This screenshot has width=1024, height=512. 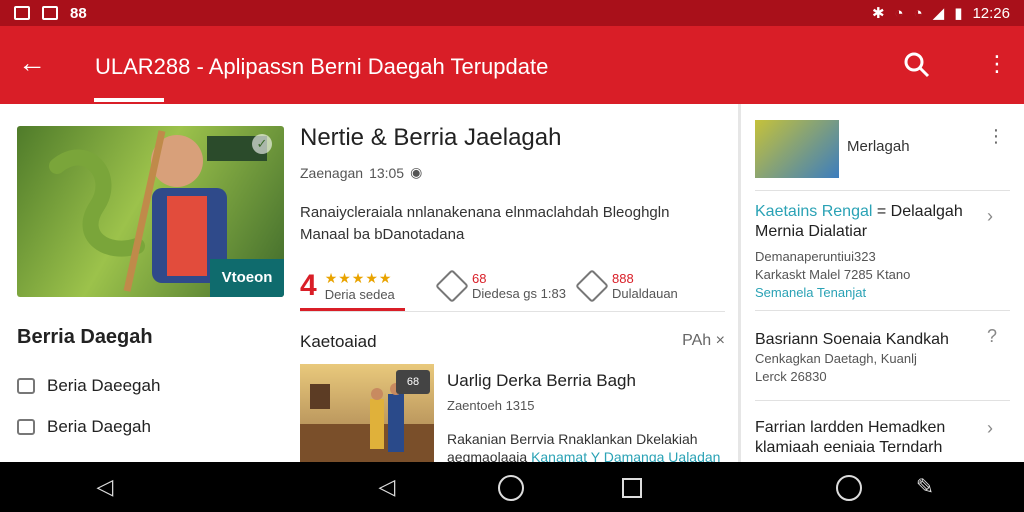 I want to click on nav-back-icon: ◁, so click(x=105, y=488).